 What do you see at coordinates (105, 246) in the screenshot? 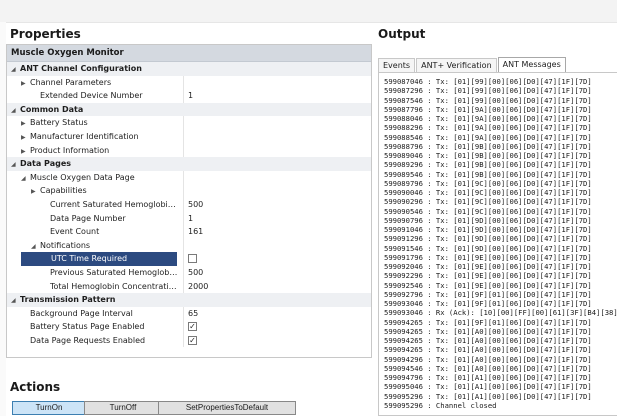
I see `property-label: ◢ Notifications` at bounding box center [105, 246].